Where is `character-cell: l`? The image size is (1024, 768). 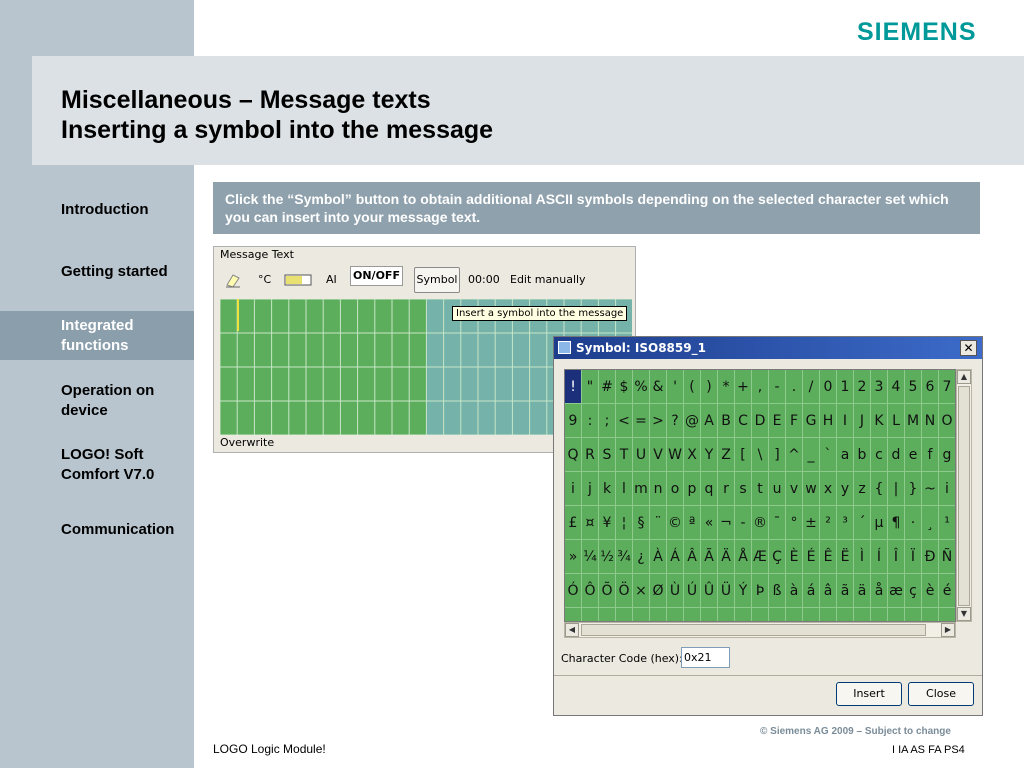
character-cell: l is located at coordinates (624, 489).